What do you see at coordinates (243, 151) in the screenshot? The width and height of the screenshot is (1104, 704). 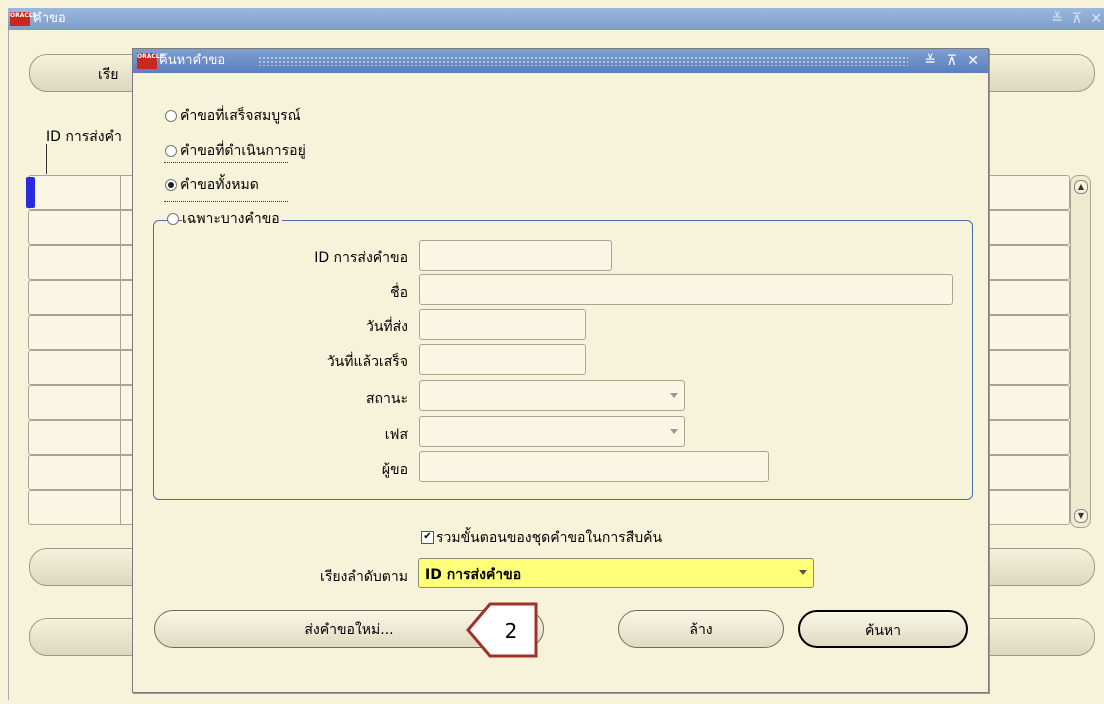 I see `radio-in-progress-label: คำขอที่ดำเนินการอยู่` at bounding box center [243, 151].